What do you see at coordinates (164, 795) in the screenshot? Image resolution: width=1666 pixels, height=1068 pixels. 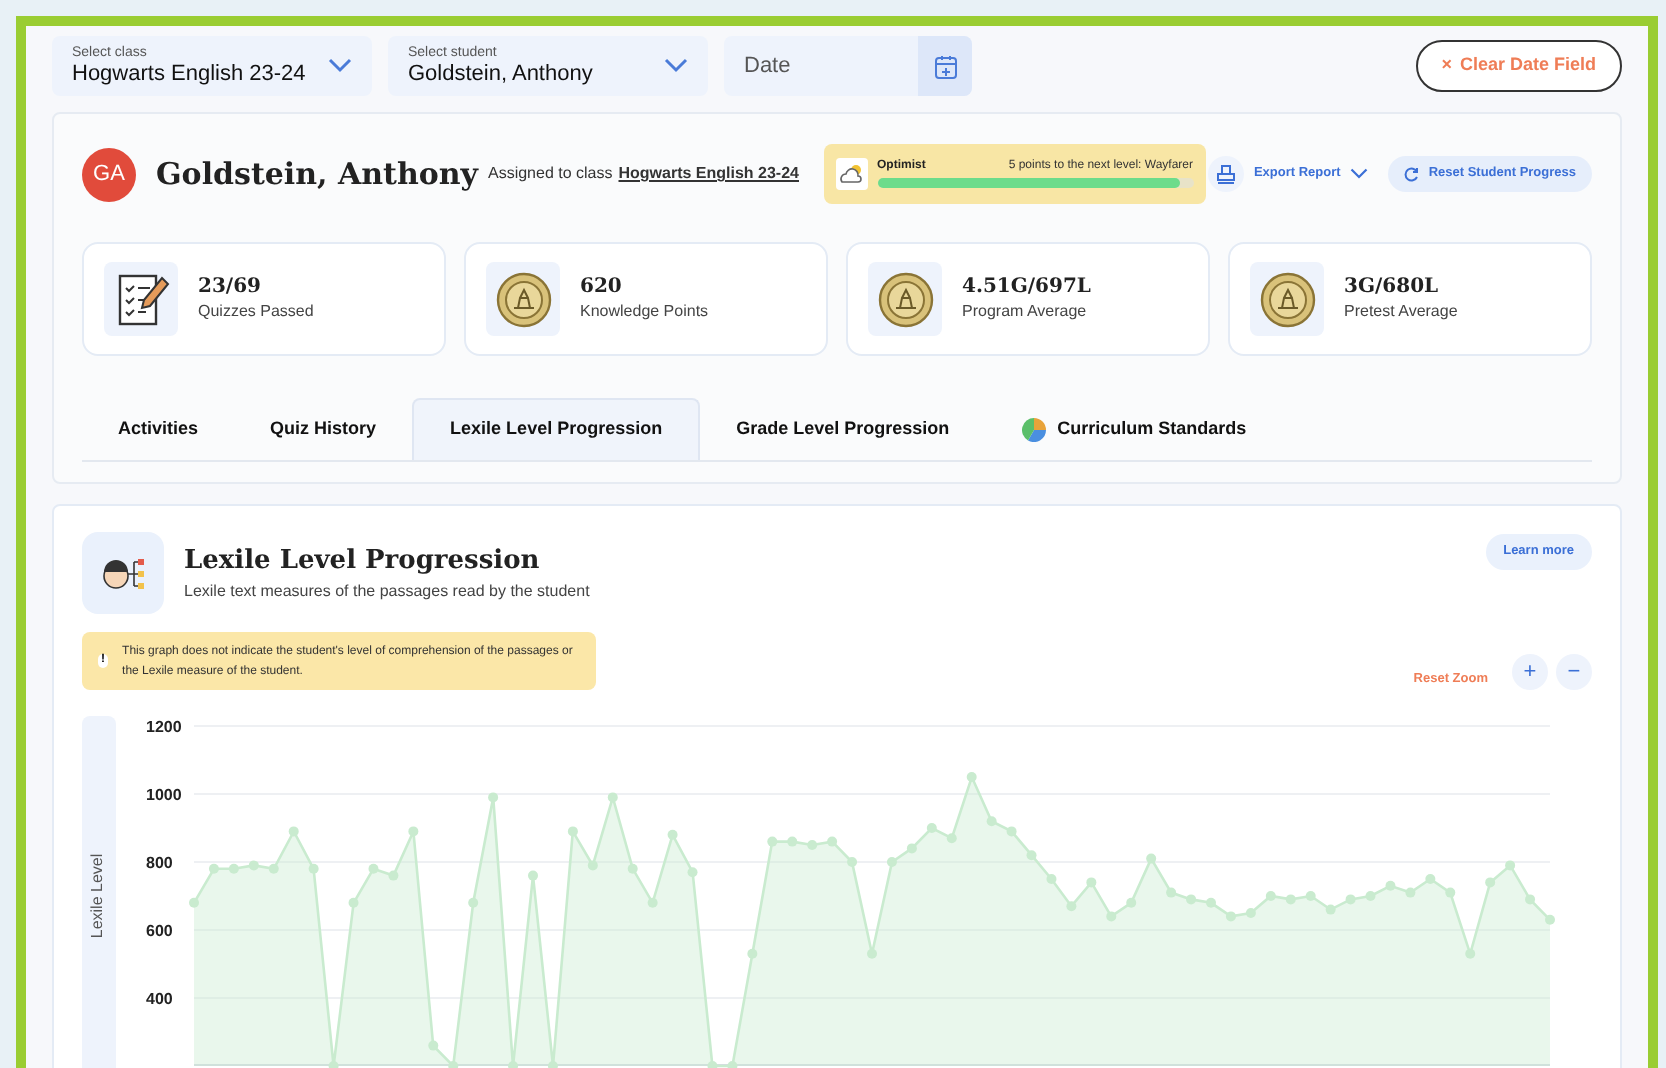 I see `y-tick-label: 1000` at bounding box center [164, 795].